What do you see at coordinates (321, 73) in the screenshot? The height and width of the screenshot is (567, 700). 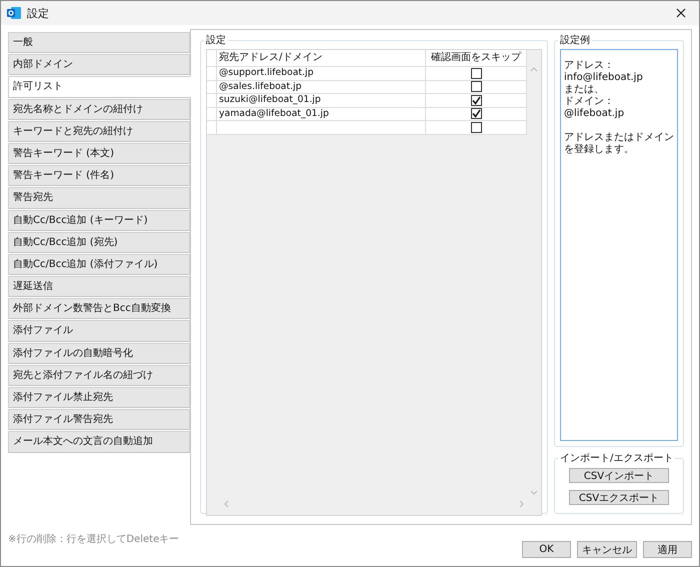 I see `table-cell: @support.lifeboat.jp` at bounding box center [321, 73].